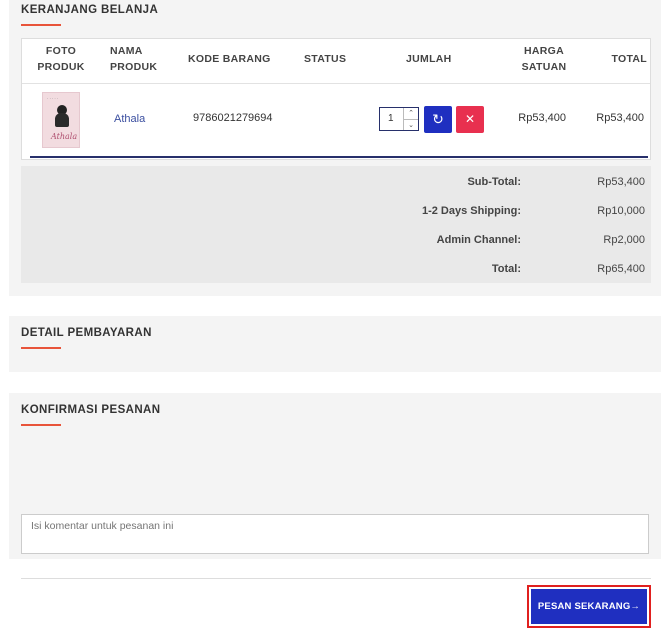 The height and width of the screenshot is (628, 663). What do you see at coordinates (91, 410) in the screenshot?
I see `confirmation-title: KONFIRMASI PESANAN` at bounding box center [91, 410].